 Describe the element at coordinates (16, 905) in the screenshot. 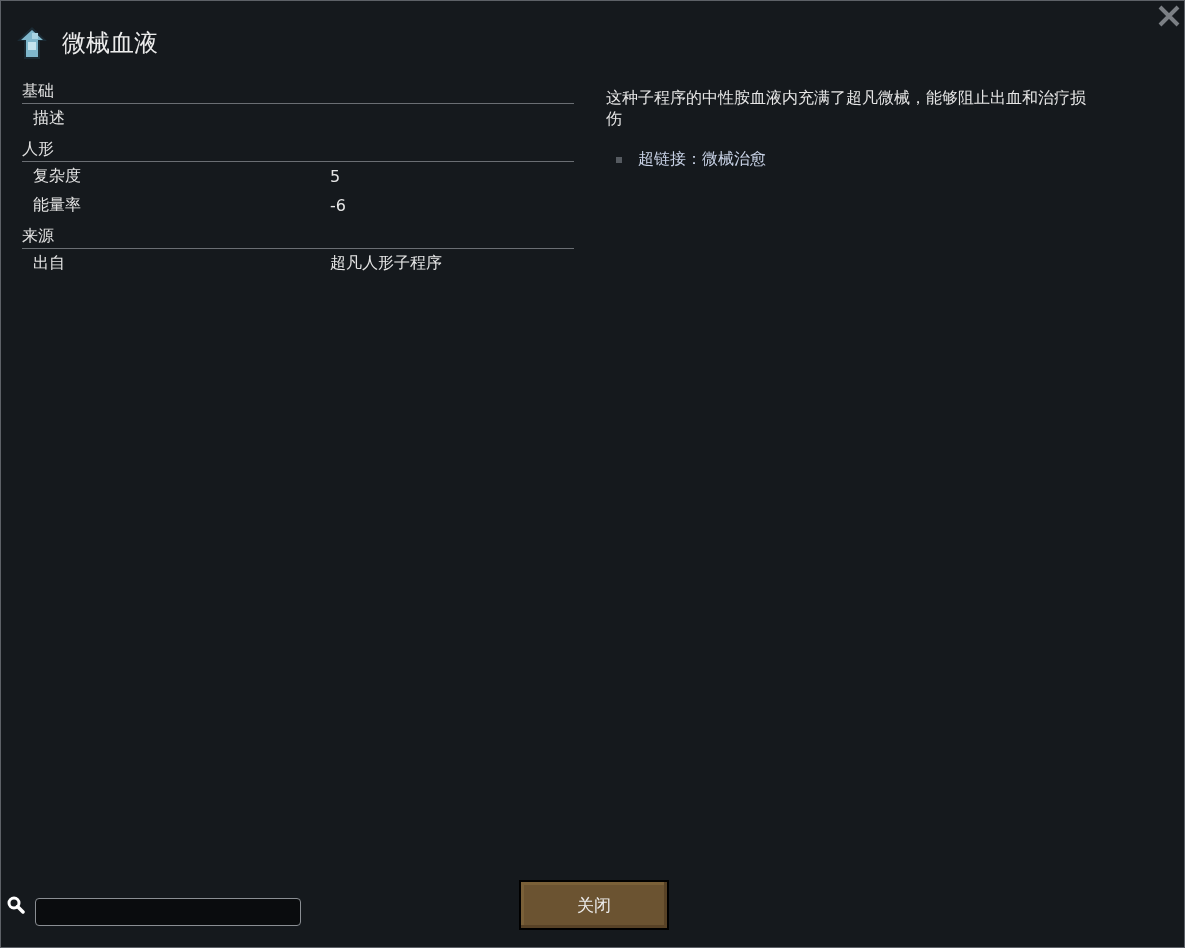

I see `search-icon` at that location.